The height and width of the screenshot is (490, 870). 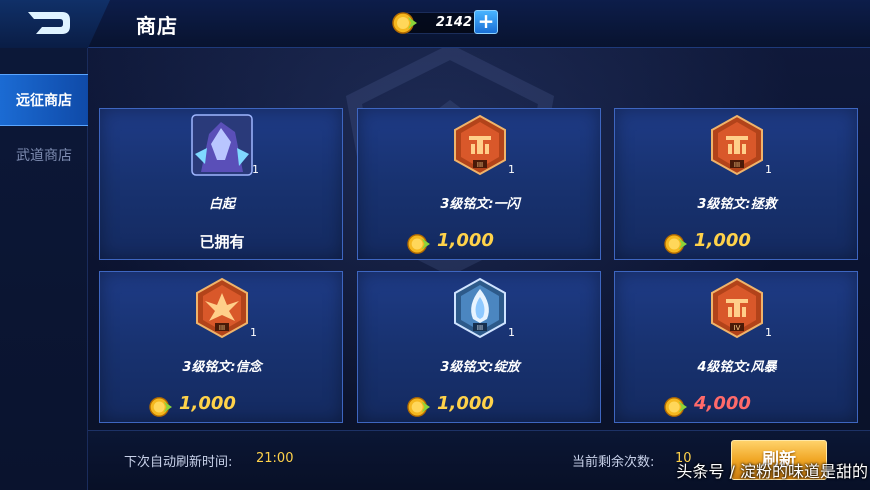 What do you see at coordinates (479, 347) in the screenshot?
I see `shop-item-card: III 1 3级铭文:绽放 1,000` at bounding box center [479, 347].